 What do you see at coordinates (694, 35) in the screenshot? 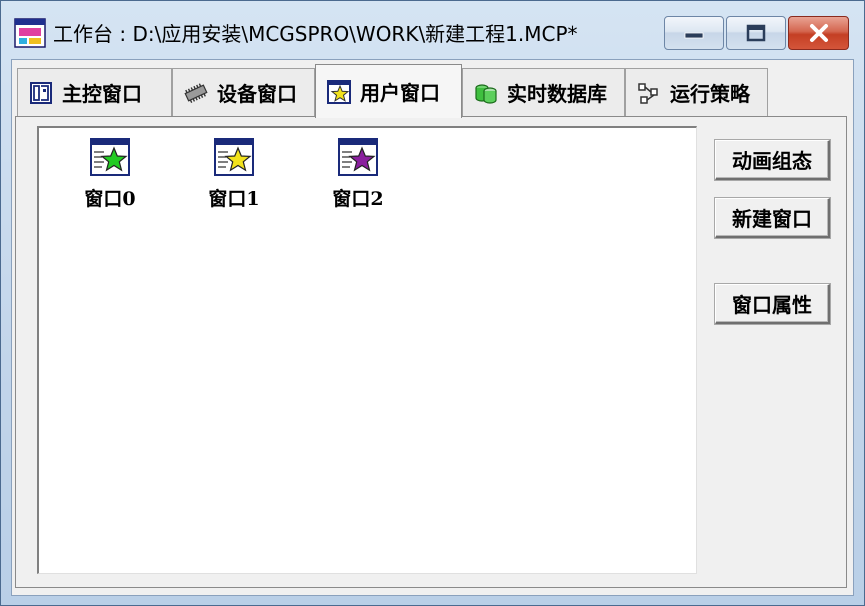
I see `minimize-icon` at bounding box center [694, 35].